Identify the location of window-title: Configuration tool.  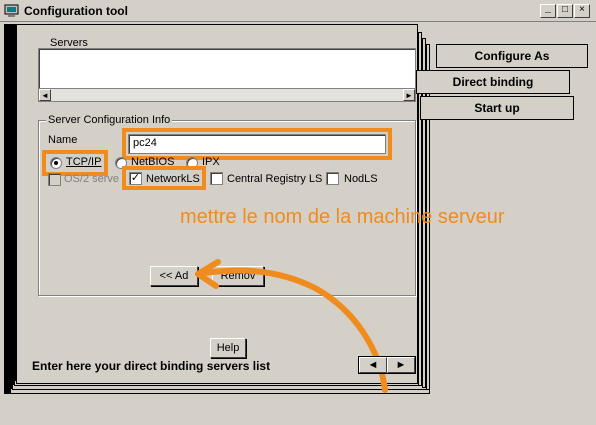
(76, 11).